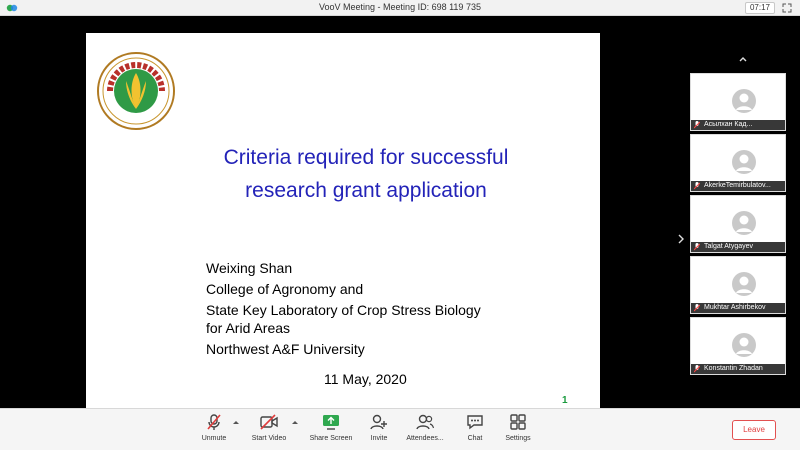 The height and width of the screenshot is (450, 800). I want to click on chevron-right-icon, so click(681, 239).